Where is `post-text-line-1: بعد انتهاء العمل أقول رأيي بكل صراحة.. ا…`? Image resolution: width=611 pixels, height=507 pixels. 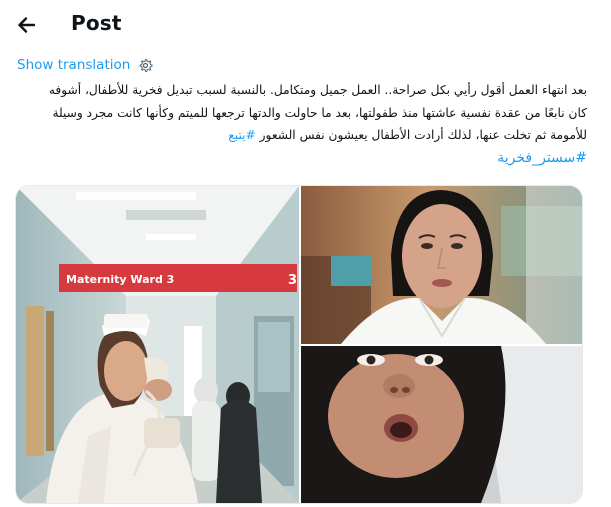 post-text-line-1: بعد انتهاء العمل أقول رأيي بكل صراحة.. ا… is located at coordinates (317, 90).